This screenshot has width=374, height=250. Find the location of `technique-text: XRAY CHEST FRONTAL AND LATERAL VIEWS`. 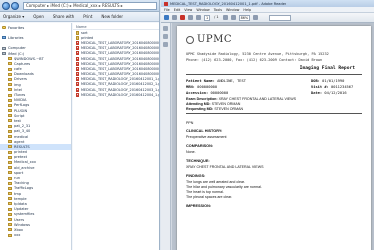

technique-text: XRAY CHEST FRONTAL AND LATERAL VIEWS is located at coordinates (225, 167).